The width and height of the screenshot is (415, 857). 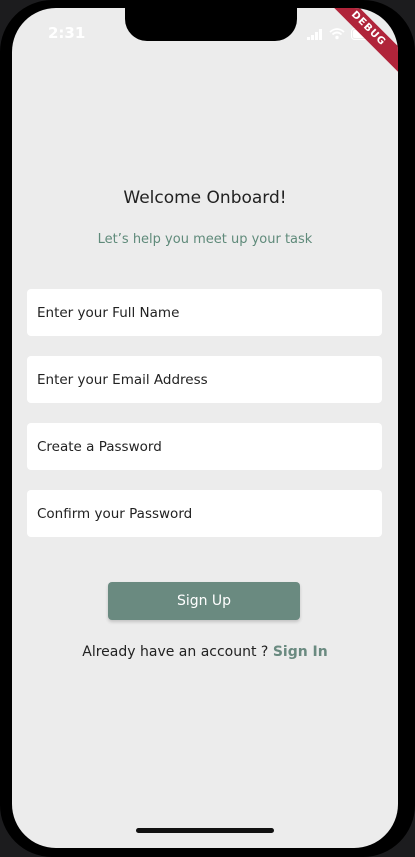 I want to click on notch, so click(x=211, y=24).